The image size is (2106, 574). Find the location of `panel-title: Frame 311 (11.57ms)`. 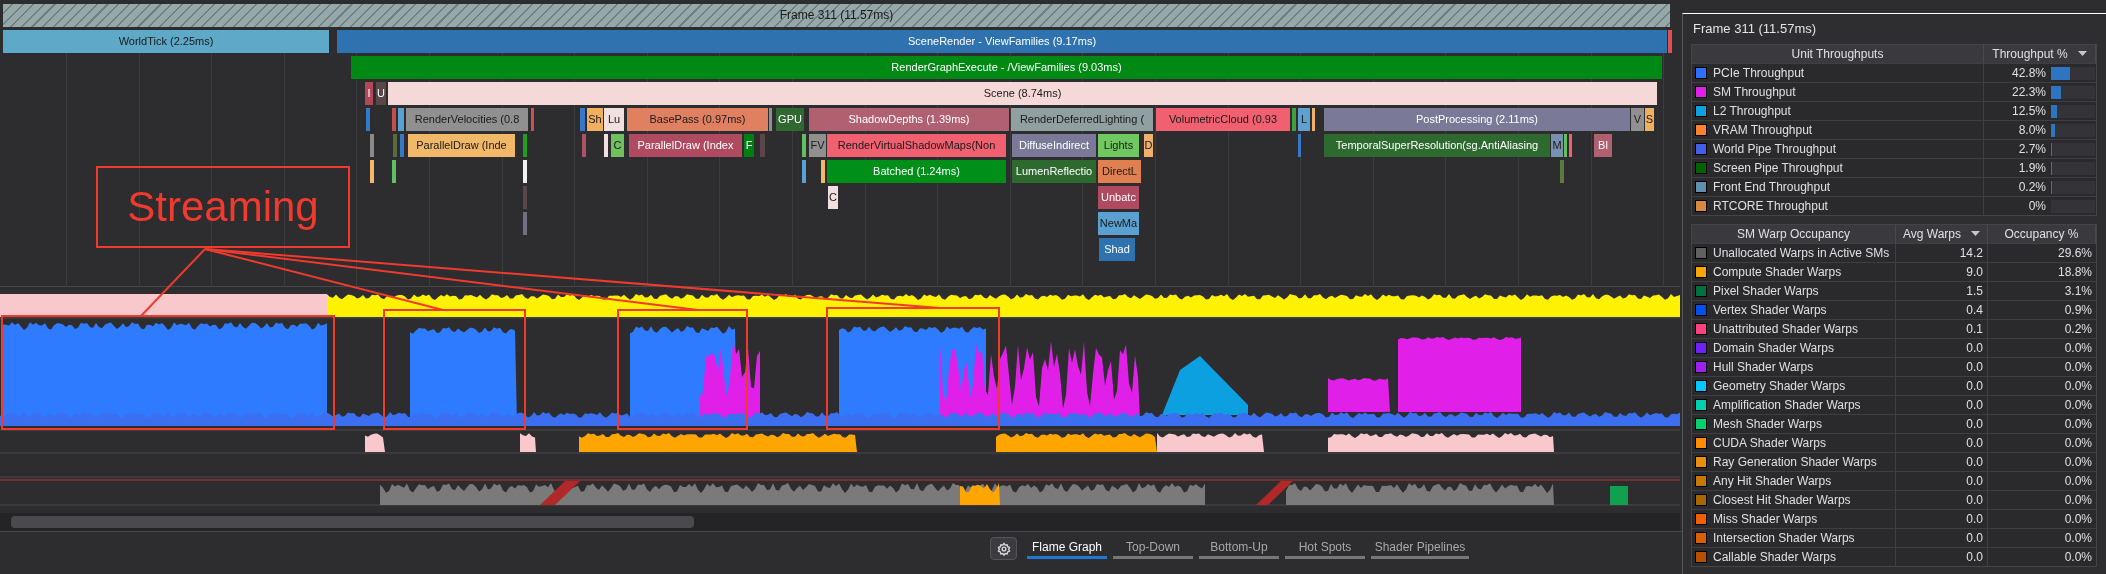

panel-title: Frame 311 (11.57ms) is located at coordinates (1755, 29).